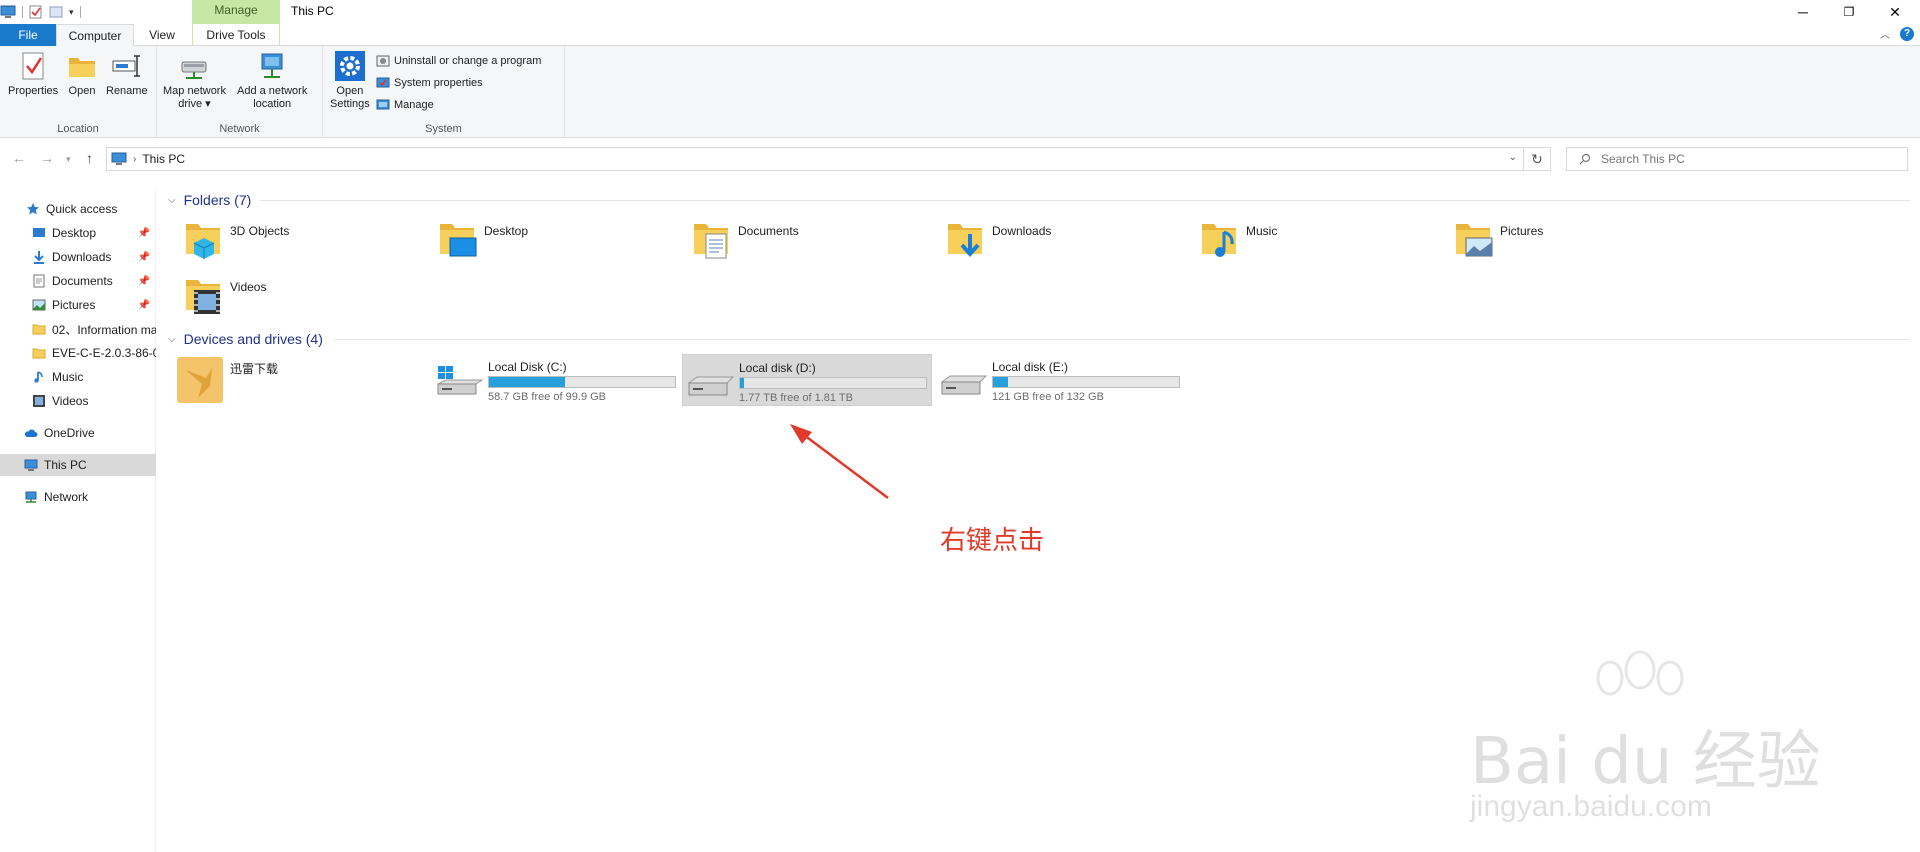 Image resolution: width=1920 pixels, height=852 pixels. Describe the element at coordinates (405, 105) in the screenshot. I see `manage-button: Manage` at that location.